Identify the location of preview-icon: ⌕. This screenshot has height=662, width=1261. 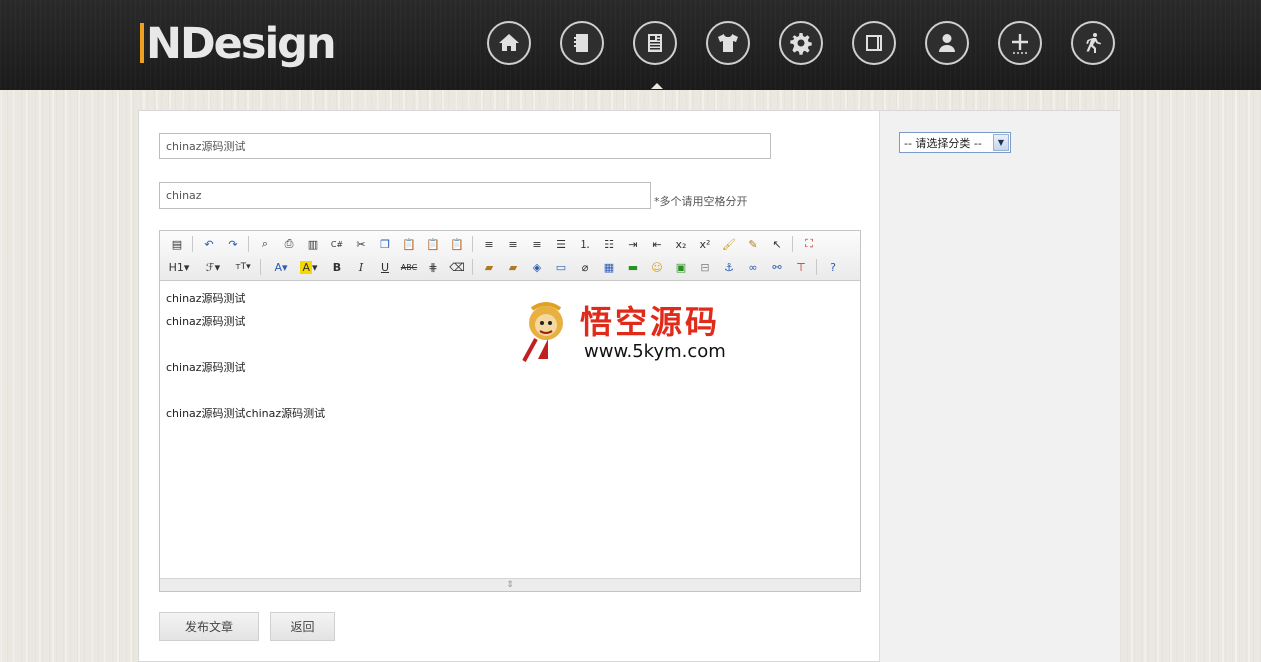
(265, 244).